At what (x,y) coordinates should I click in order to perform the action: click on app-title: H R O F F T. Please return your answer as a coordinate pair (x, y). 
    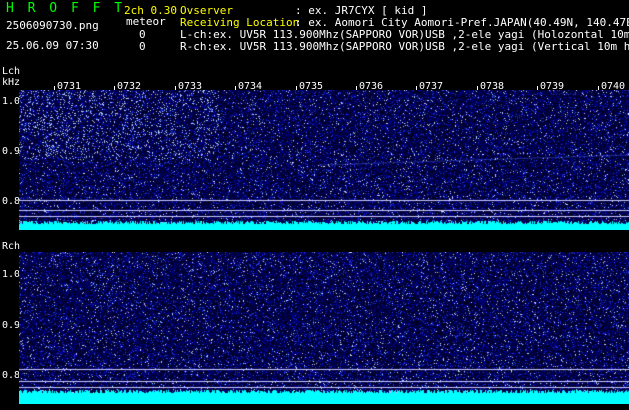
    Looking at the image, I should click on (66, 8).